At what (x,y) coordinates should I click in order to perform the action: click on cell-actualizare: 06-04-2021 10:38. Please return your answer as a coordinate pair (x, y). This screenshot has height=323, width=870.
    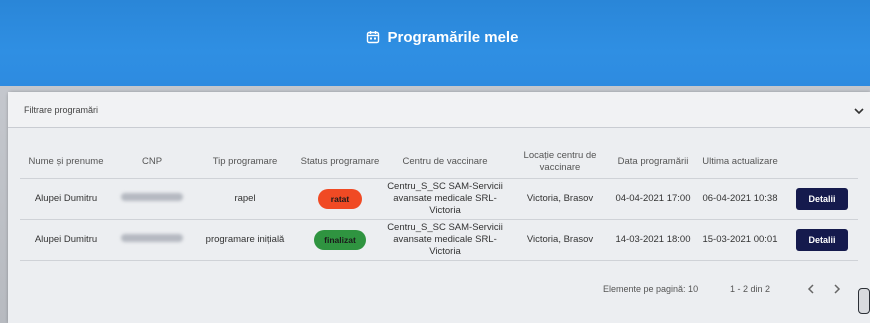
    Looking at the image, I should click on (740, 199).